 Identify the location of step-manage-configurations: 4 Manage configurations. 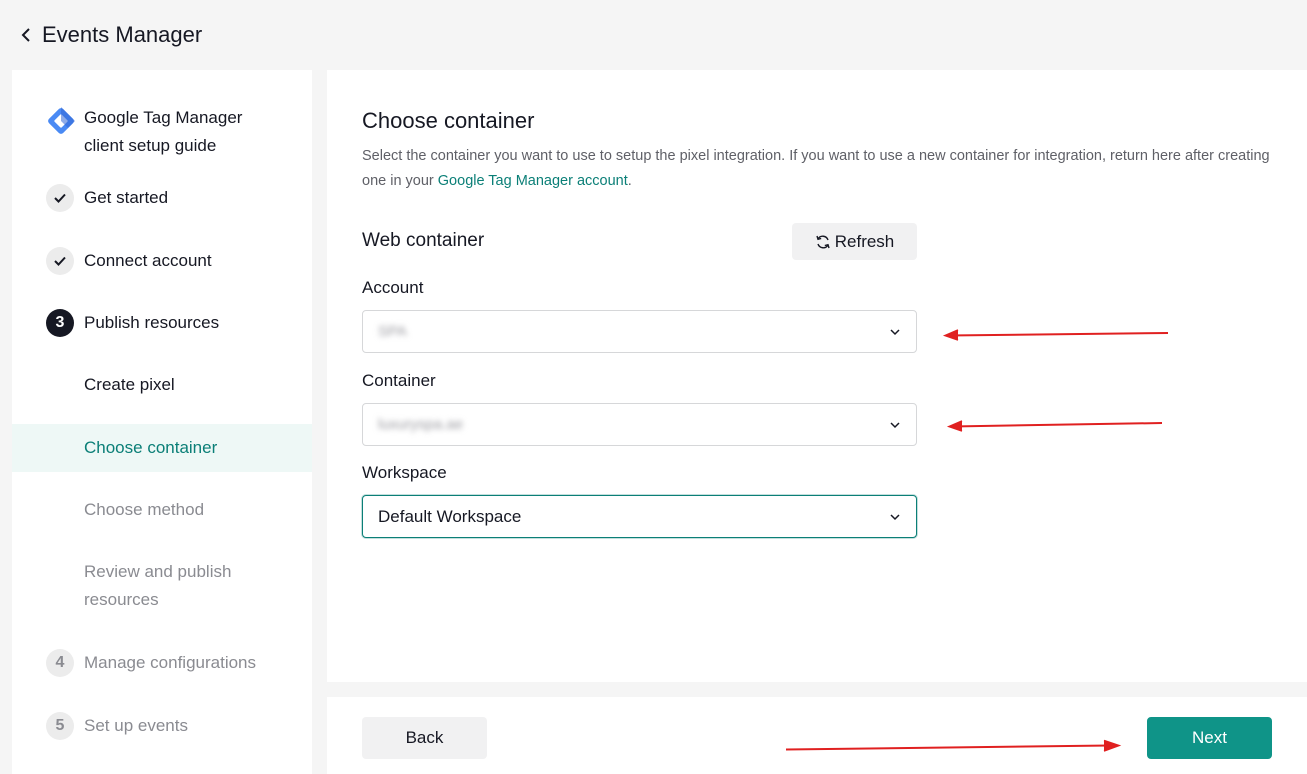
(151, 663).